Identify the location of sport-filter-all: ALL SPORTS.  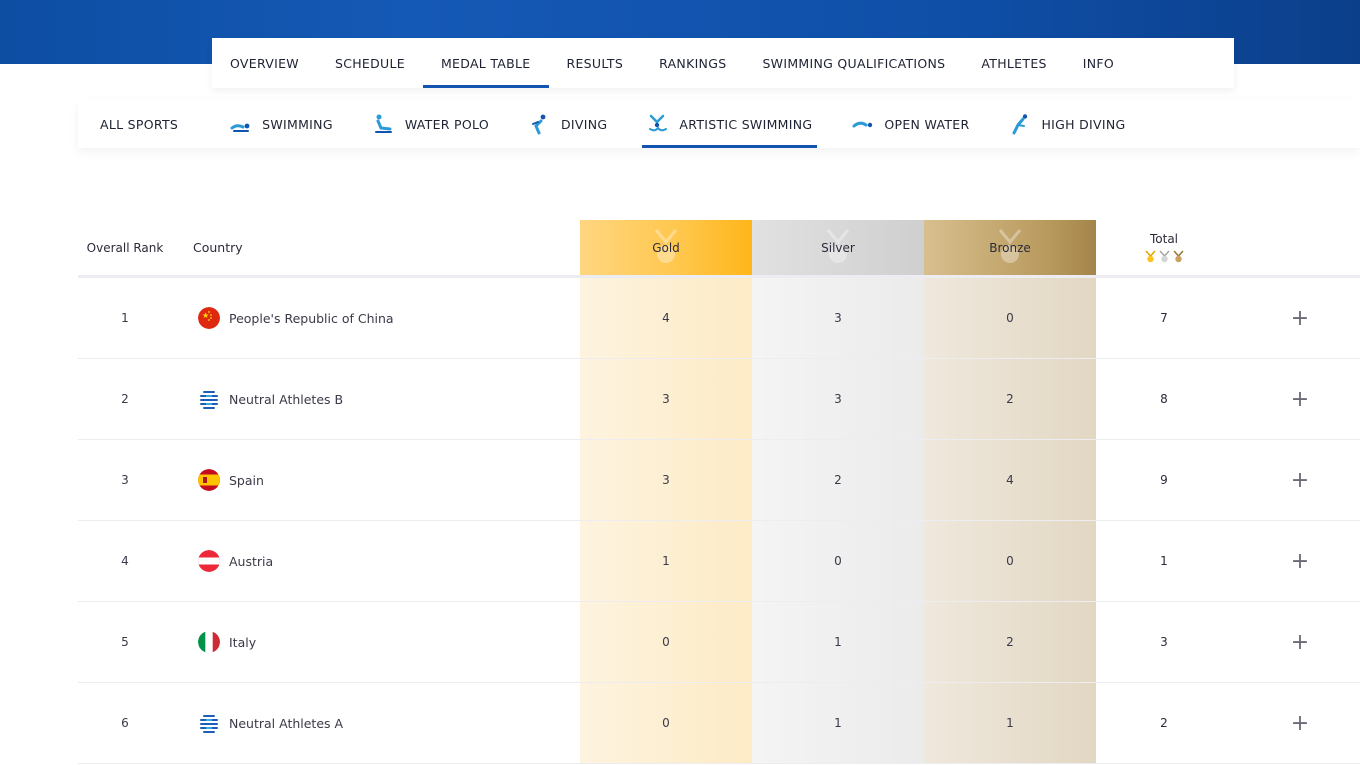
(130, 124).